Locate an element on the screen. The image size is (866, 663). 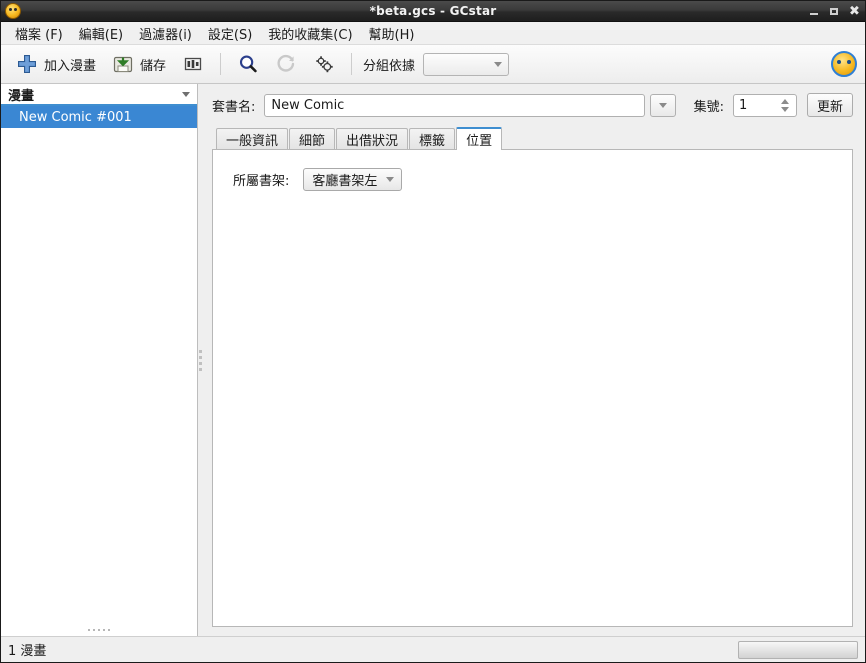
gears-icon is located at coordinates (324, 64).